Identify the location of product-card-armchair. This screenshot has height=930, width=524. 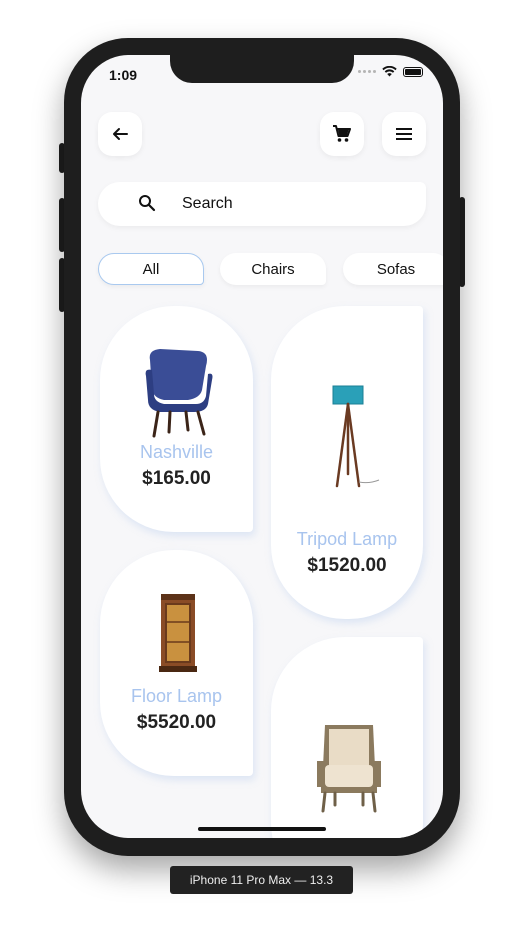
(347, 737).